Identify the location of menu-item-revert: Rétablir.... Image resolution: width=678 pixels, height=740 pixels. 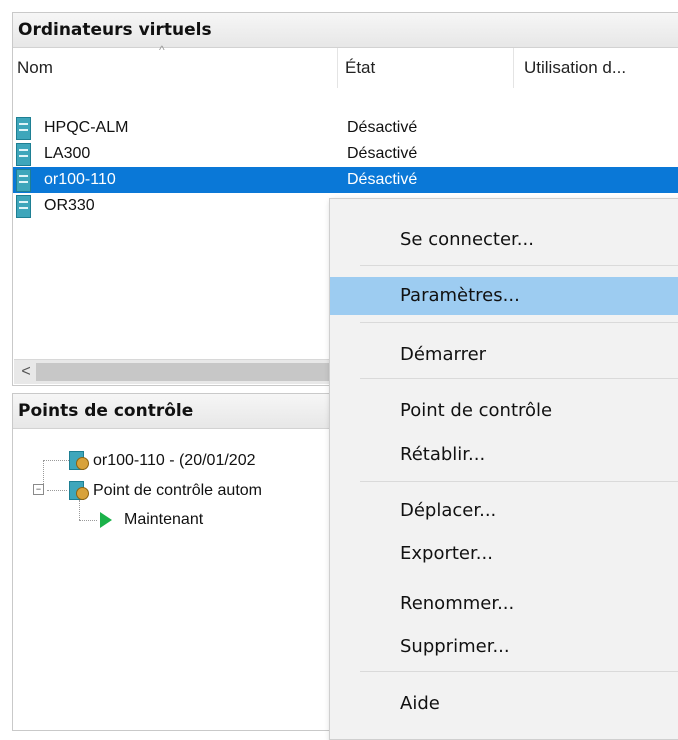
(504, 455).